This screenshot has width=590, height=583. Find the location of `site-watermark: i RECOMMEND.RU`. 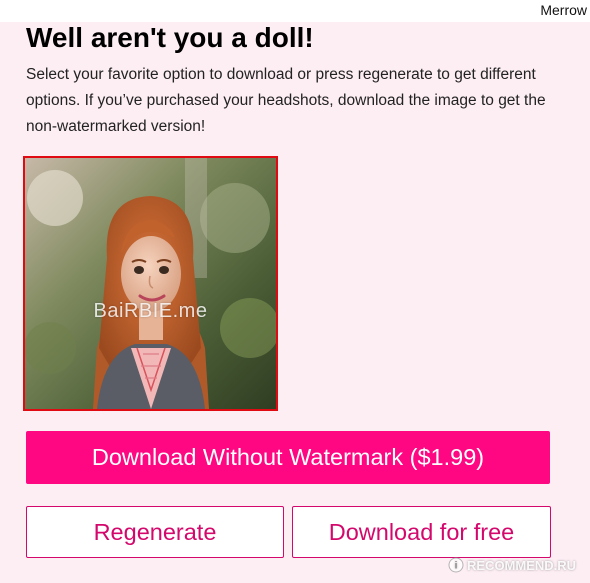

site-watermark: i RECOMMEND.RU is located at coordinates (512, 565).